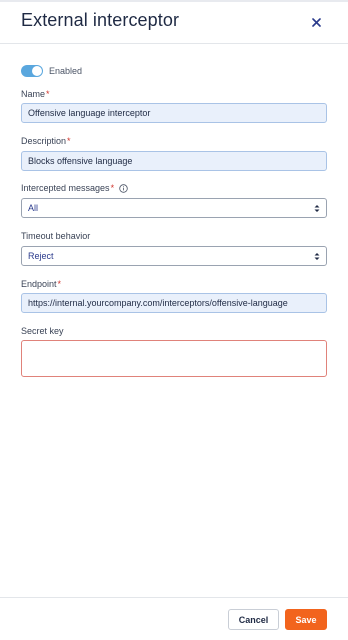 This screenshot has height=640, width=348. I want to click on enabled-toggle, so click(32, 71).